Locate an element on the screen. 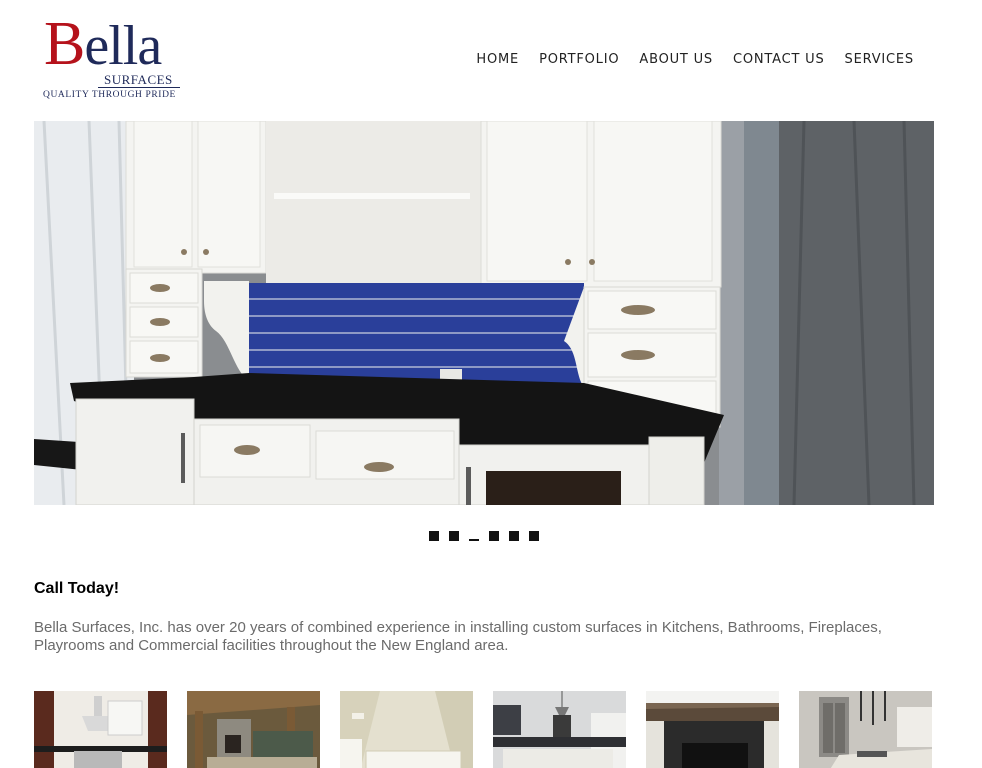  logo-tagline: QUALITY THROUGH PRIDE is located at coordinates (109, 95).